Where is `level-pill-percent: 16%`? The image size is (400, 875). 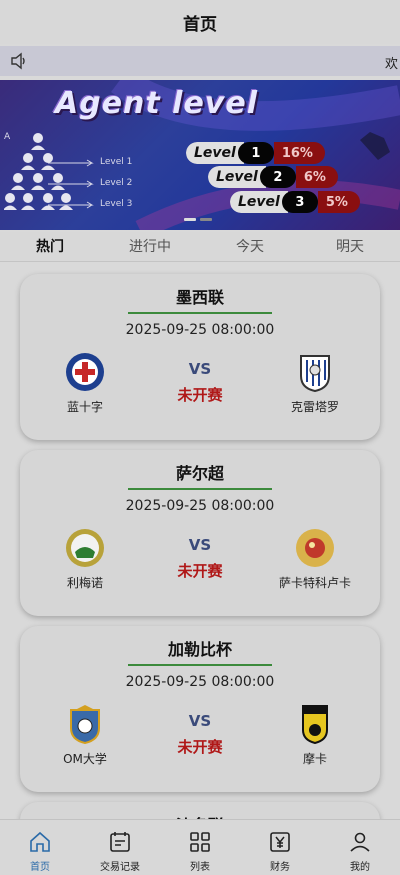 level-pill-percent: 16% is located at coordinates (299, 153).